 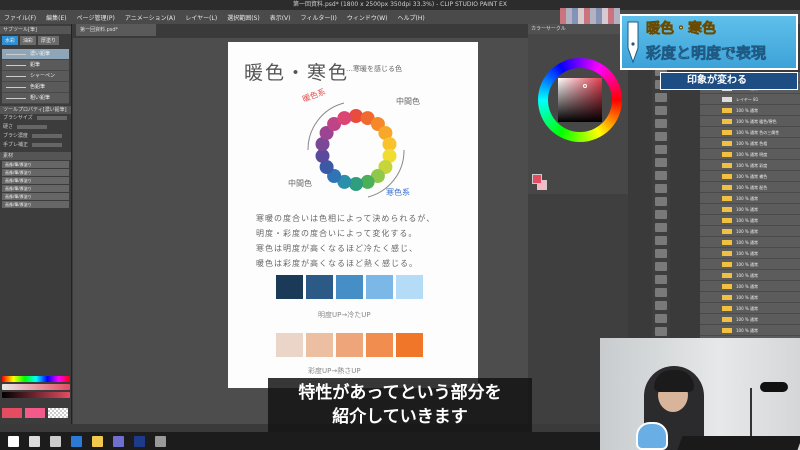 What do you see at coordinates (12, 413) in the screenshot?
I see `main-color-swatch` at bounding box center [12, 413].